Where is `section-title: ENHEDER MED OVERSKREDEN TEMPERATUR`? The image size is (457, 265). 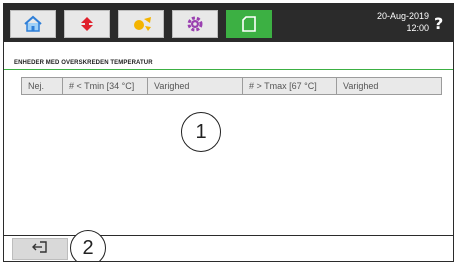 section-title: ENHEDER MED OVERSKREDEN TEMPERATUR is located at coordinates (83, 63).